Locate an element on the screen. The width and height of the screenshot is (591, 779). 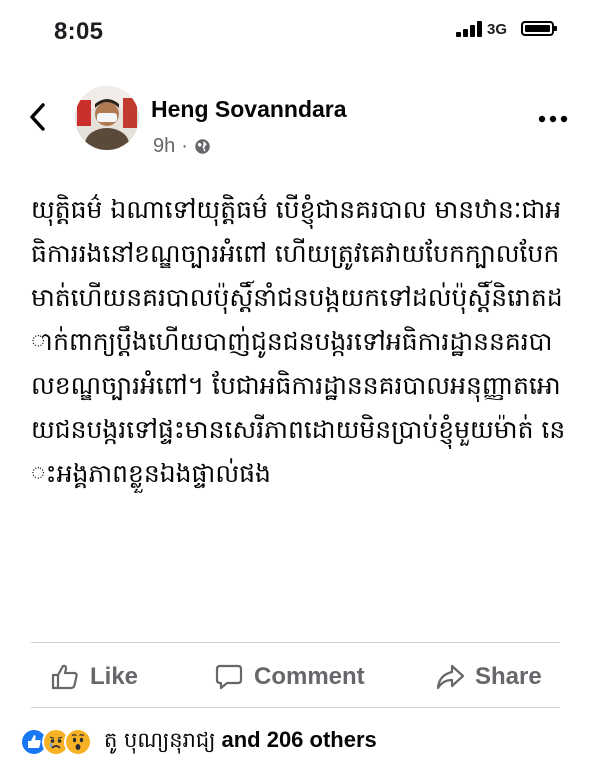
thumbs-up-icon is located at coordinates (64, 677).